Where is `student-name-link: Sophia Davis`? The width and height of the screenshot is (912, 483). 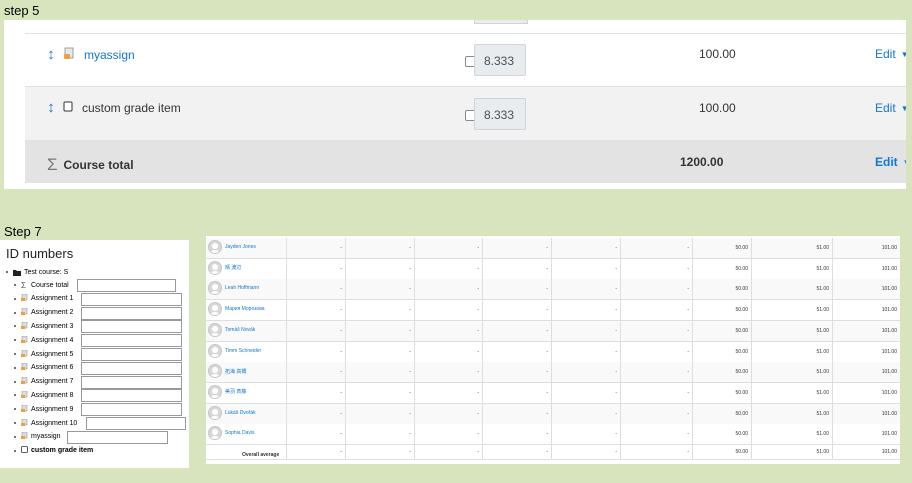 student-name-link: Sophia Davis is located at coordinates (239, 433).